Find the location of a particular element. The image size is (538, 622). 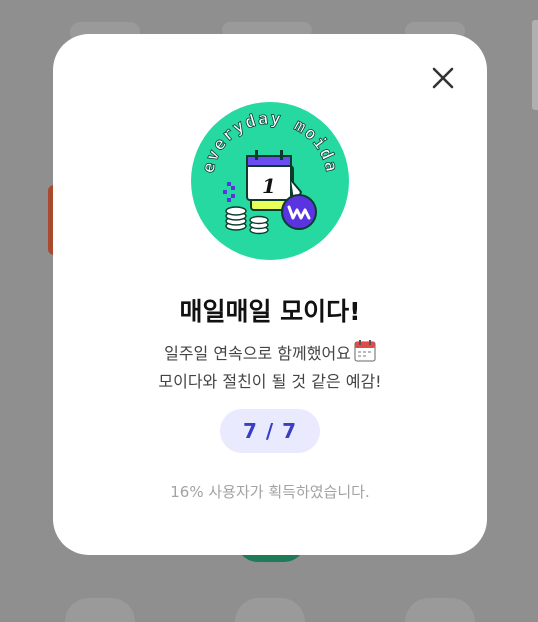

description-line-1: 일주일 연속으로 함께했어요 is located at coordinates (270, 354).